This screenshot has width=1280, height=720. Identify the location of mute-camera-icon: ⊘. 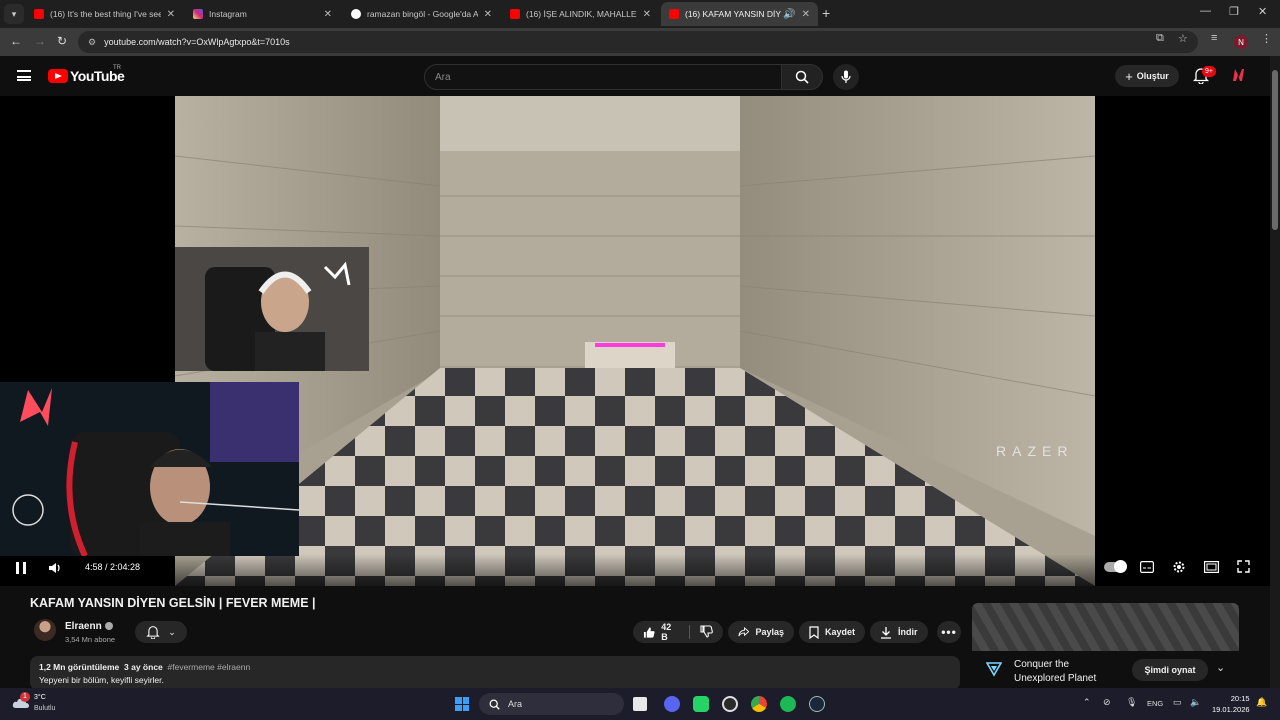
(1107, 702).